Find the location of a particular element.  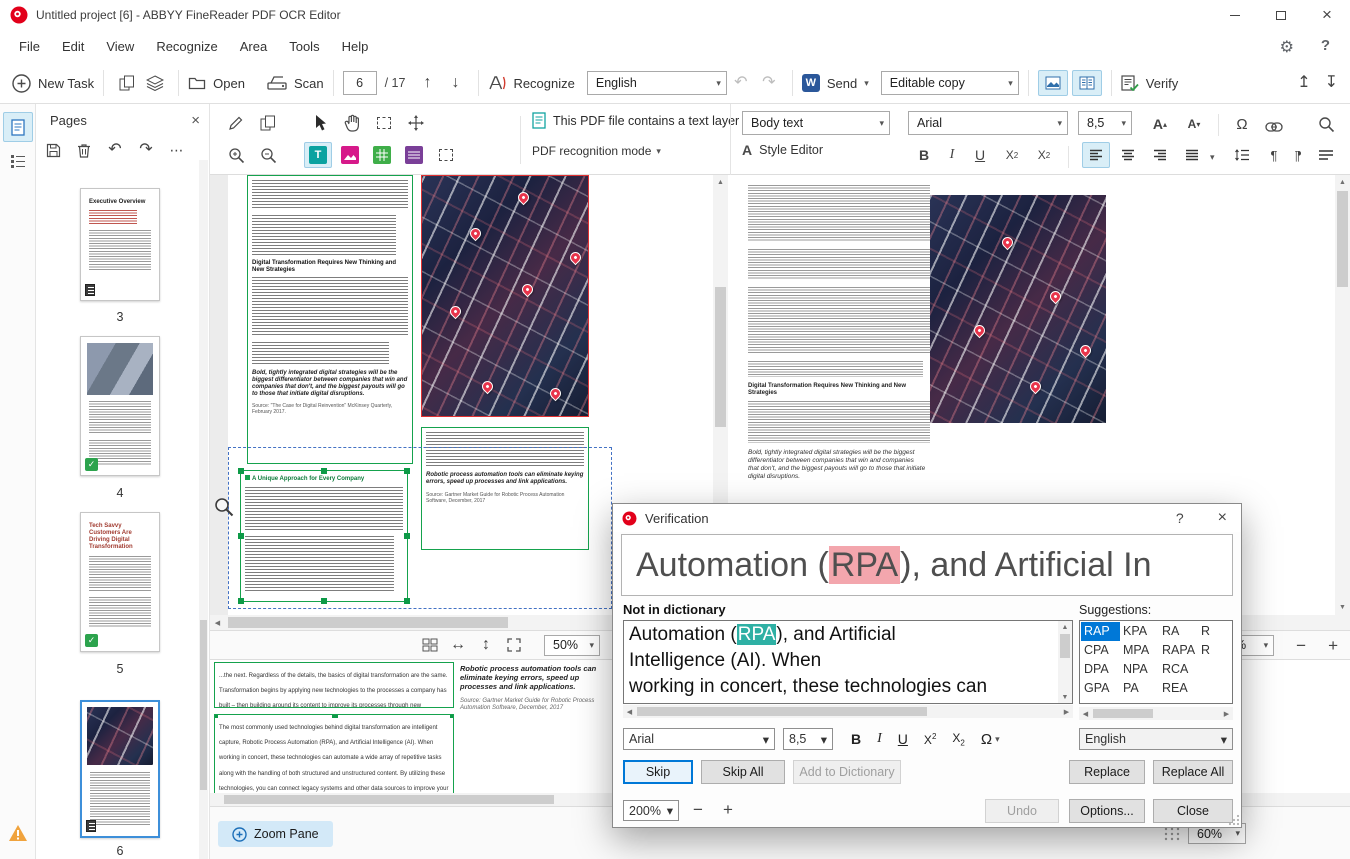

send-mode-select: Editable copy ▾ is located at coordinates (949, 83).